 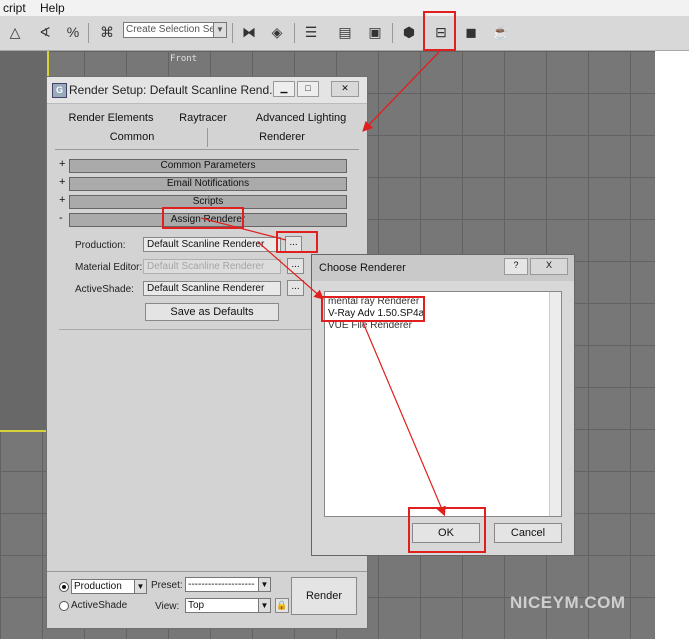 I want to click on arrow-to-browse, so click(x=290, y=270).